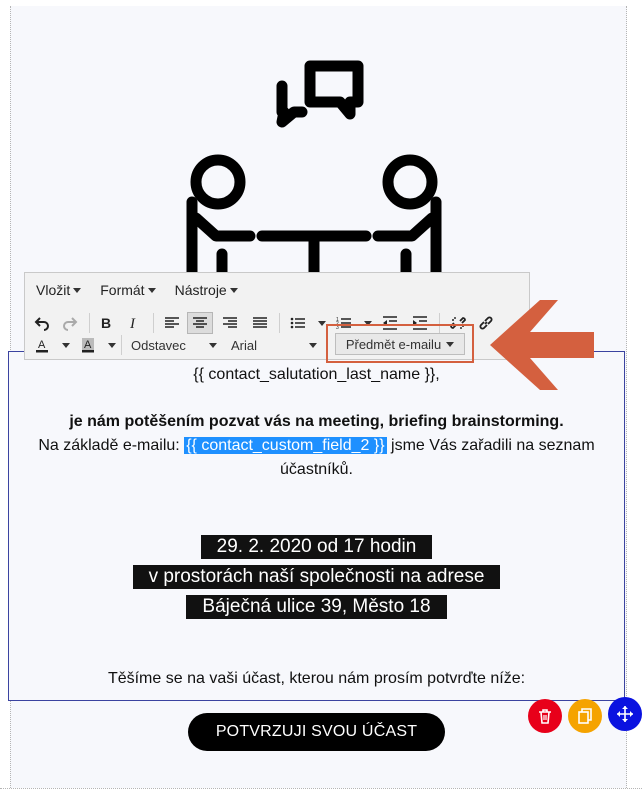  I want to click on align-left-icon, so click(172, 322).